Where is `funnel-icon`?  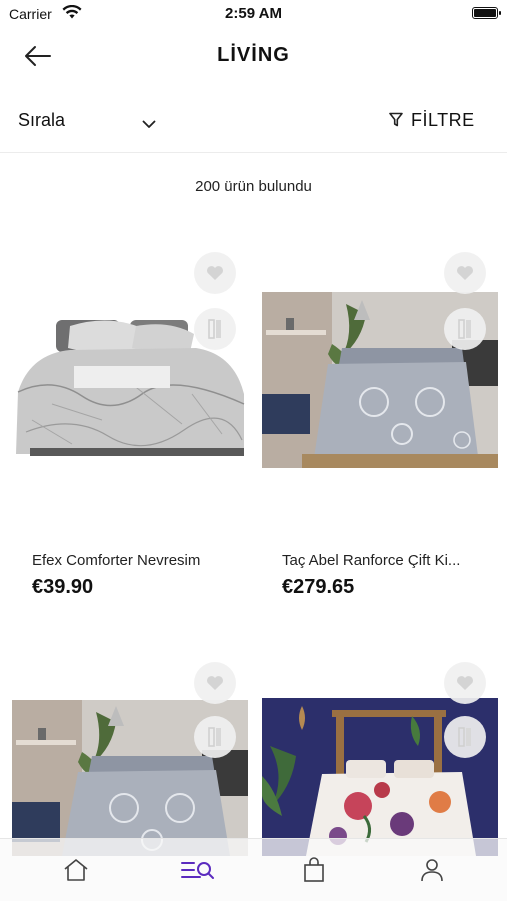 funnel-icon is located at coordinates (396, 122).